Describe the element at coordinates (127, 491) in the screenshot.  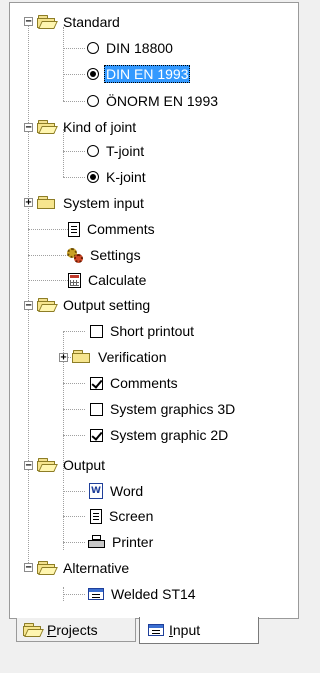
I see `tree-node-label: Word` at that location.